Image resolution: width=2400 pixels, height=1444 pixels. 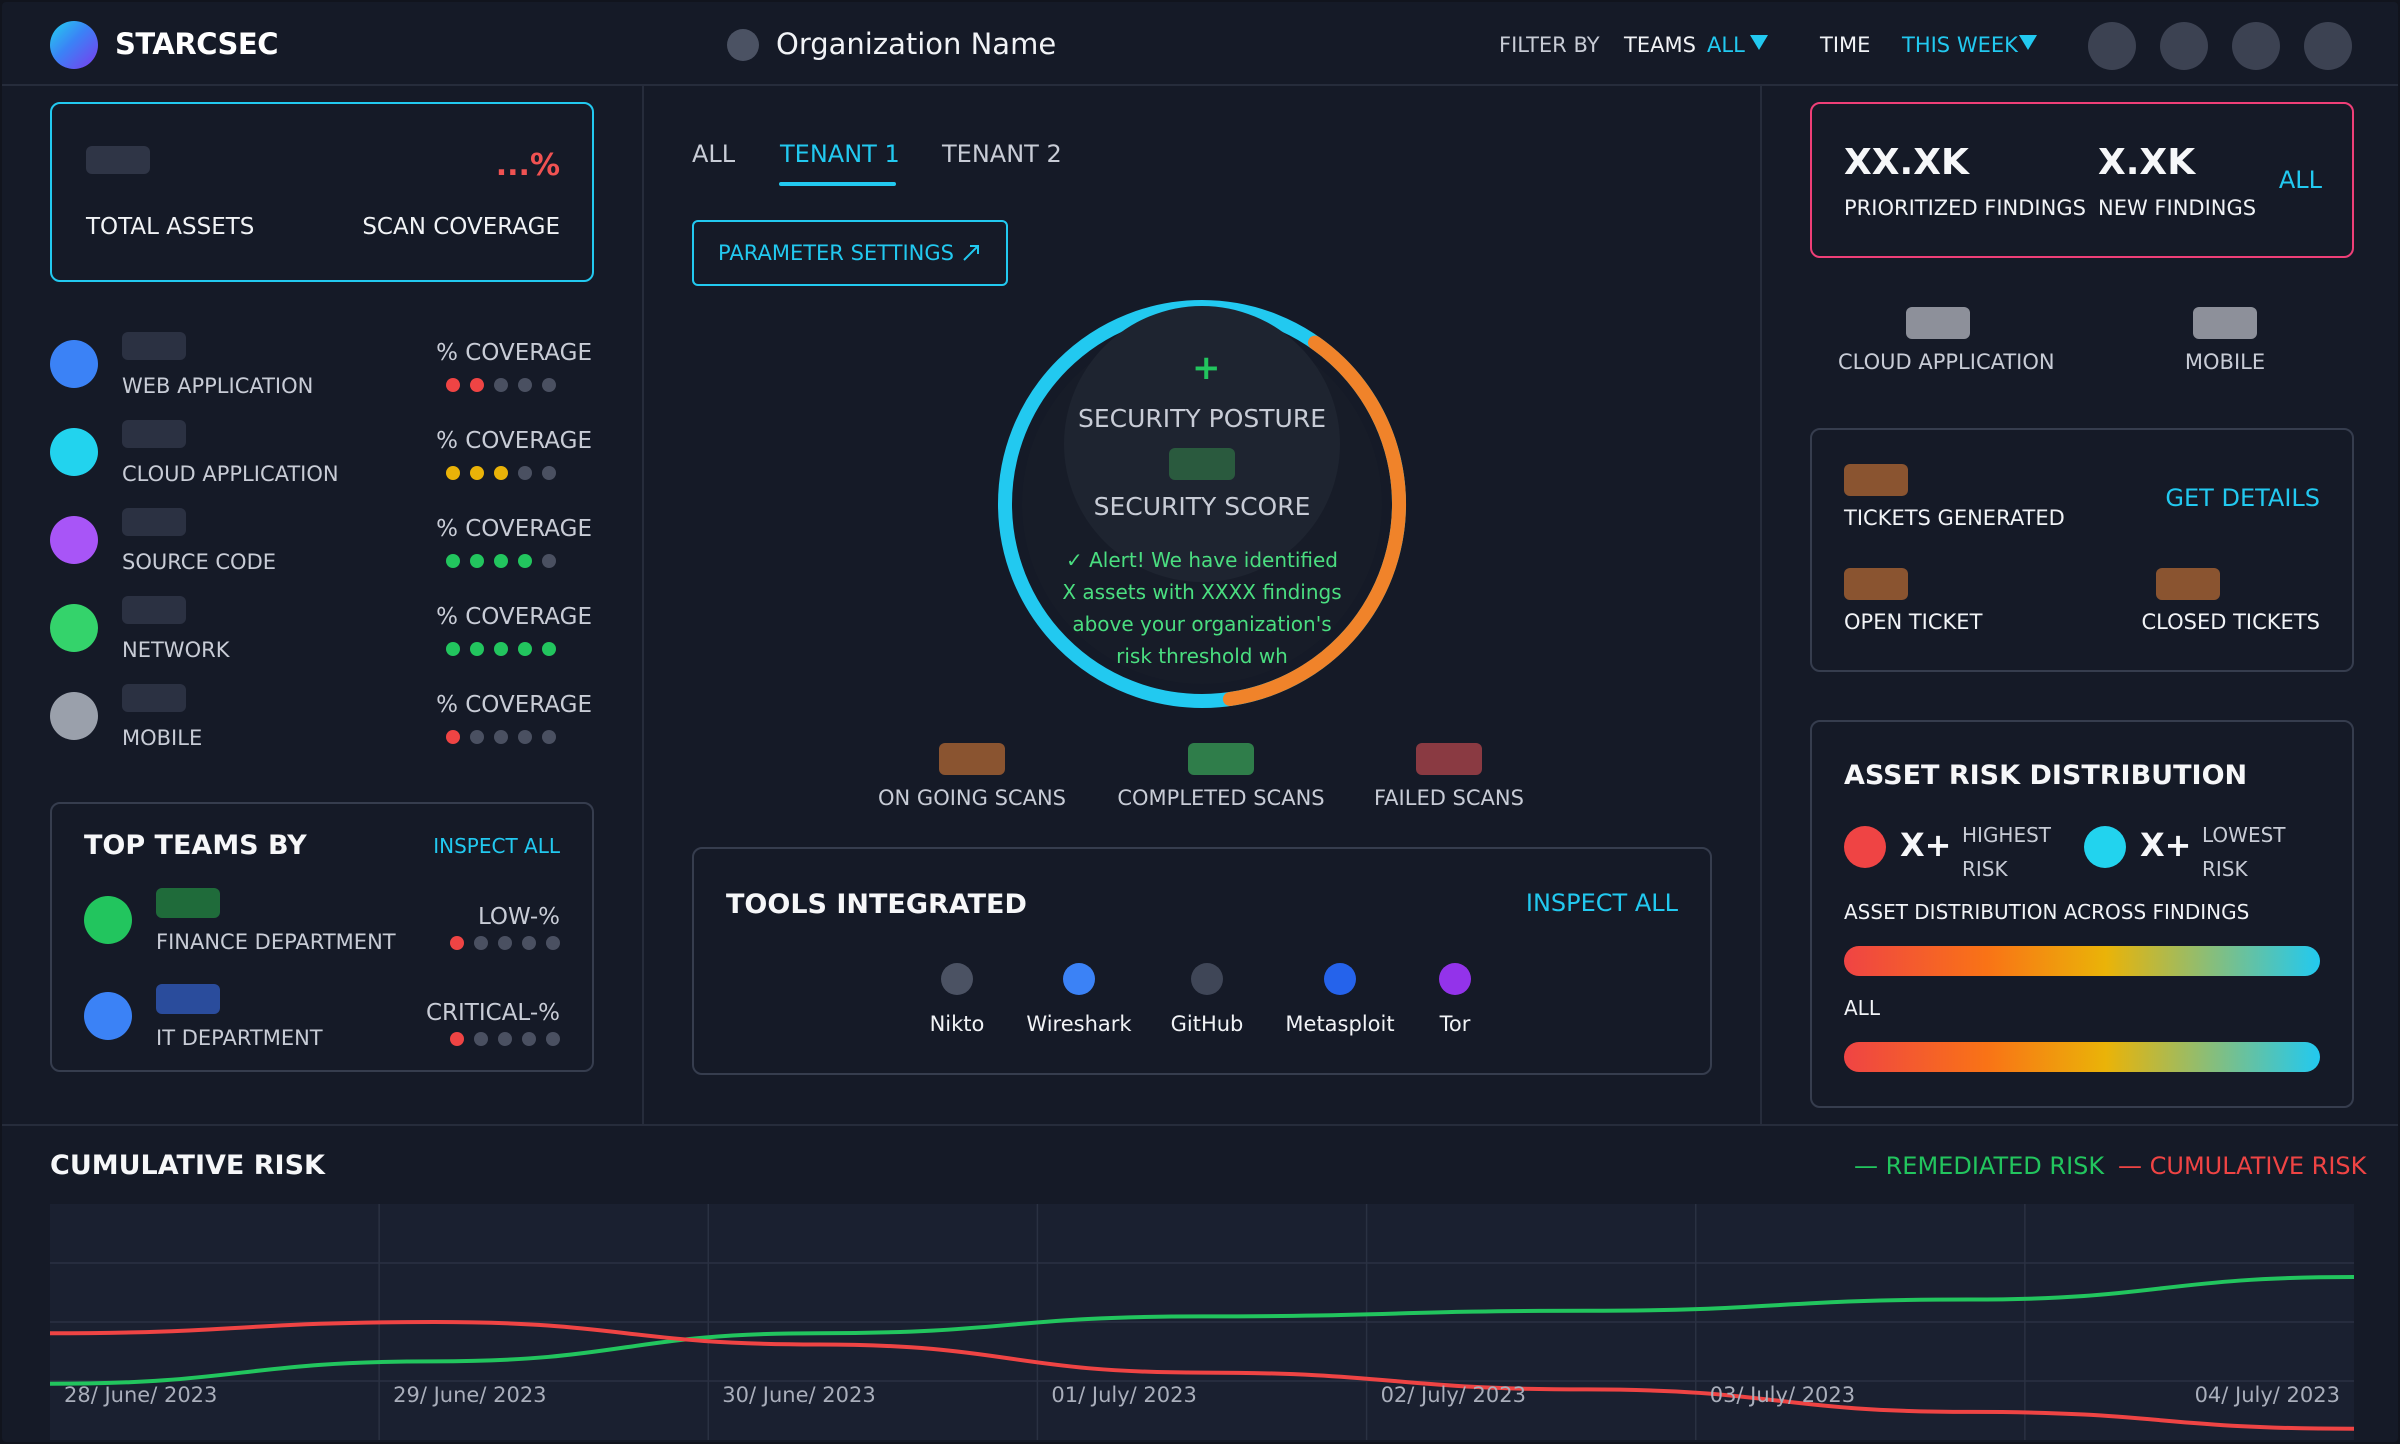 I want to click on platform-mobile-label: MOBILE, so click(x=2225, y=362).